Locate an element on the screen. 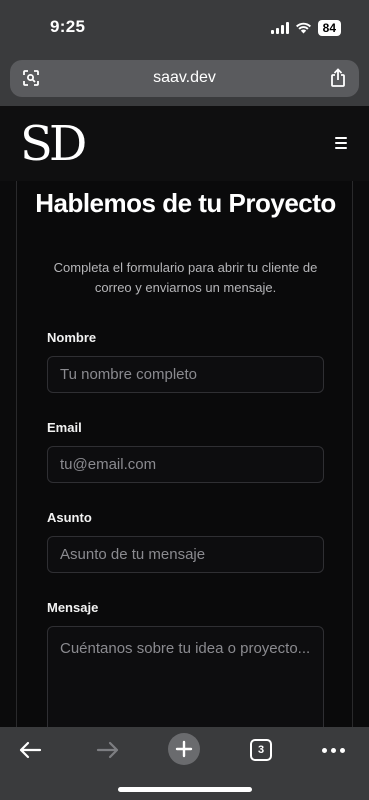 The height and width of the screenshot is (800, 369). browser-chrome-top: 9:25 84 saav.dev is located at coordinates (184, 53).